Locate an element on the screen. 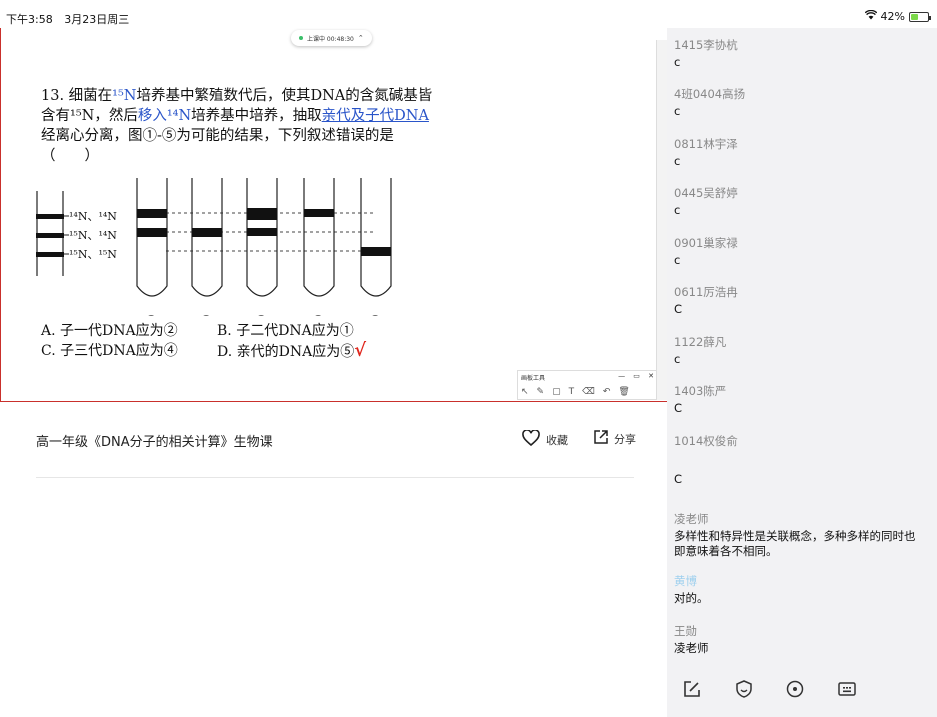  rectangle-icon: ▢ is located at coordinates (556, 392).